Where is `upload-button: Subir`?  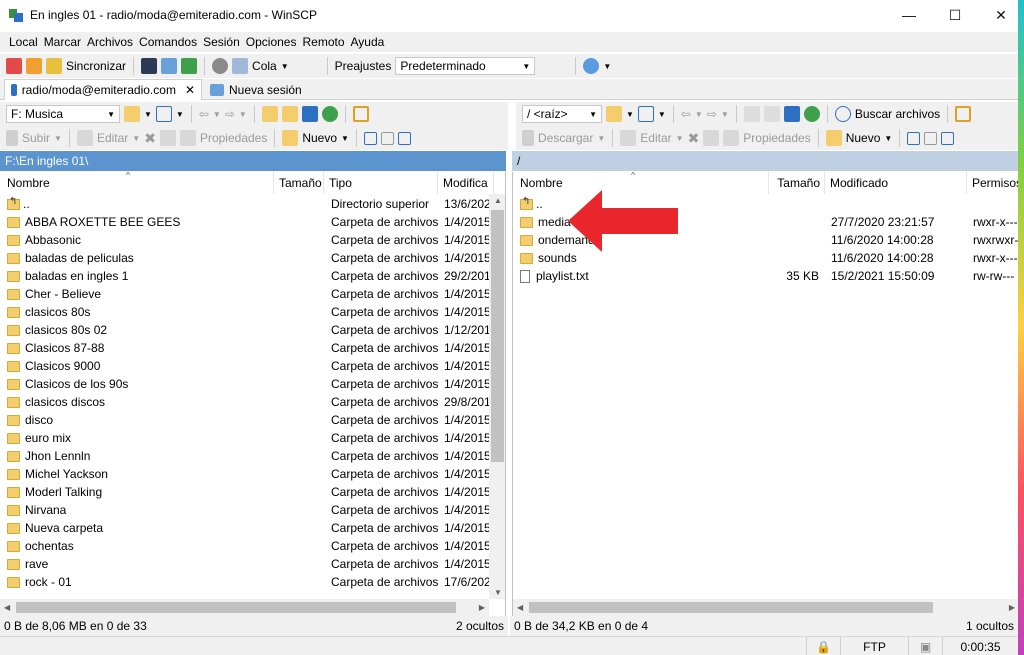 upload-button: Subir is located at coordinates (36, 138).